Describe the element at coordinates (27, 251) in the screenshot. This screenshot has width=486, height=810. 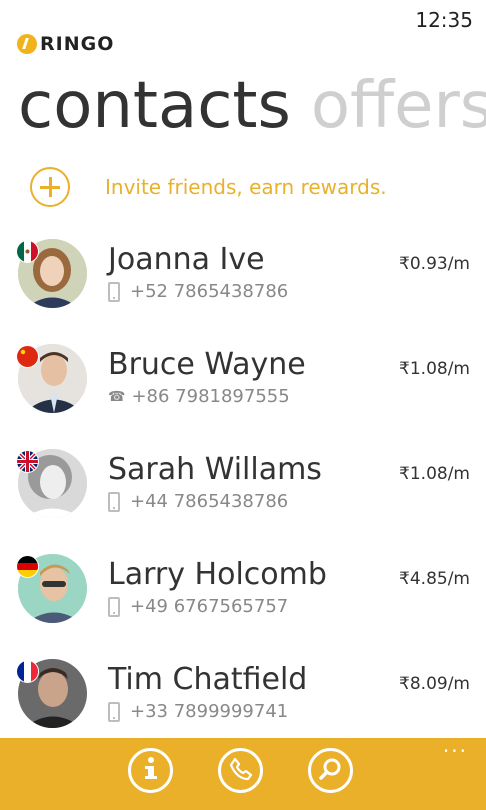
I see `flag-mexico-icon` at that location.